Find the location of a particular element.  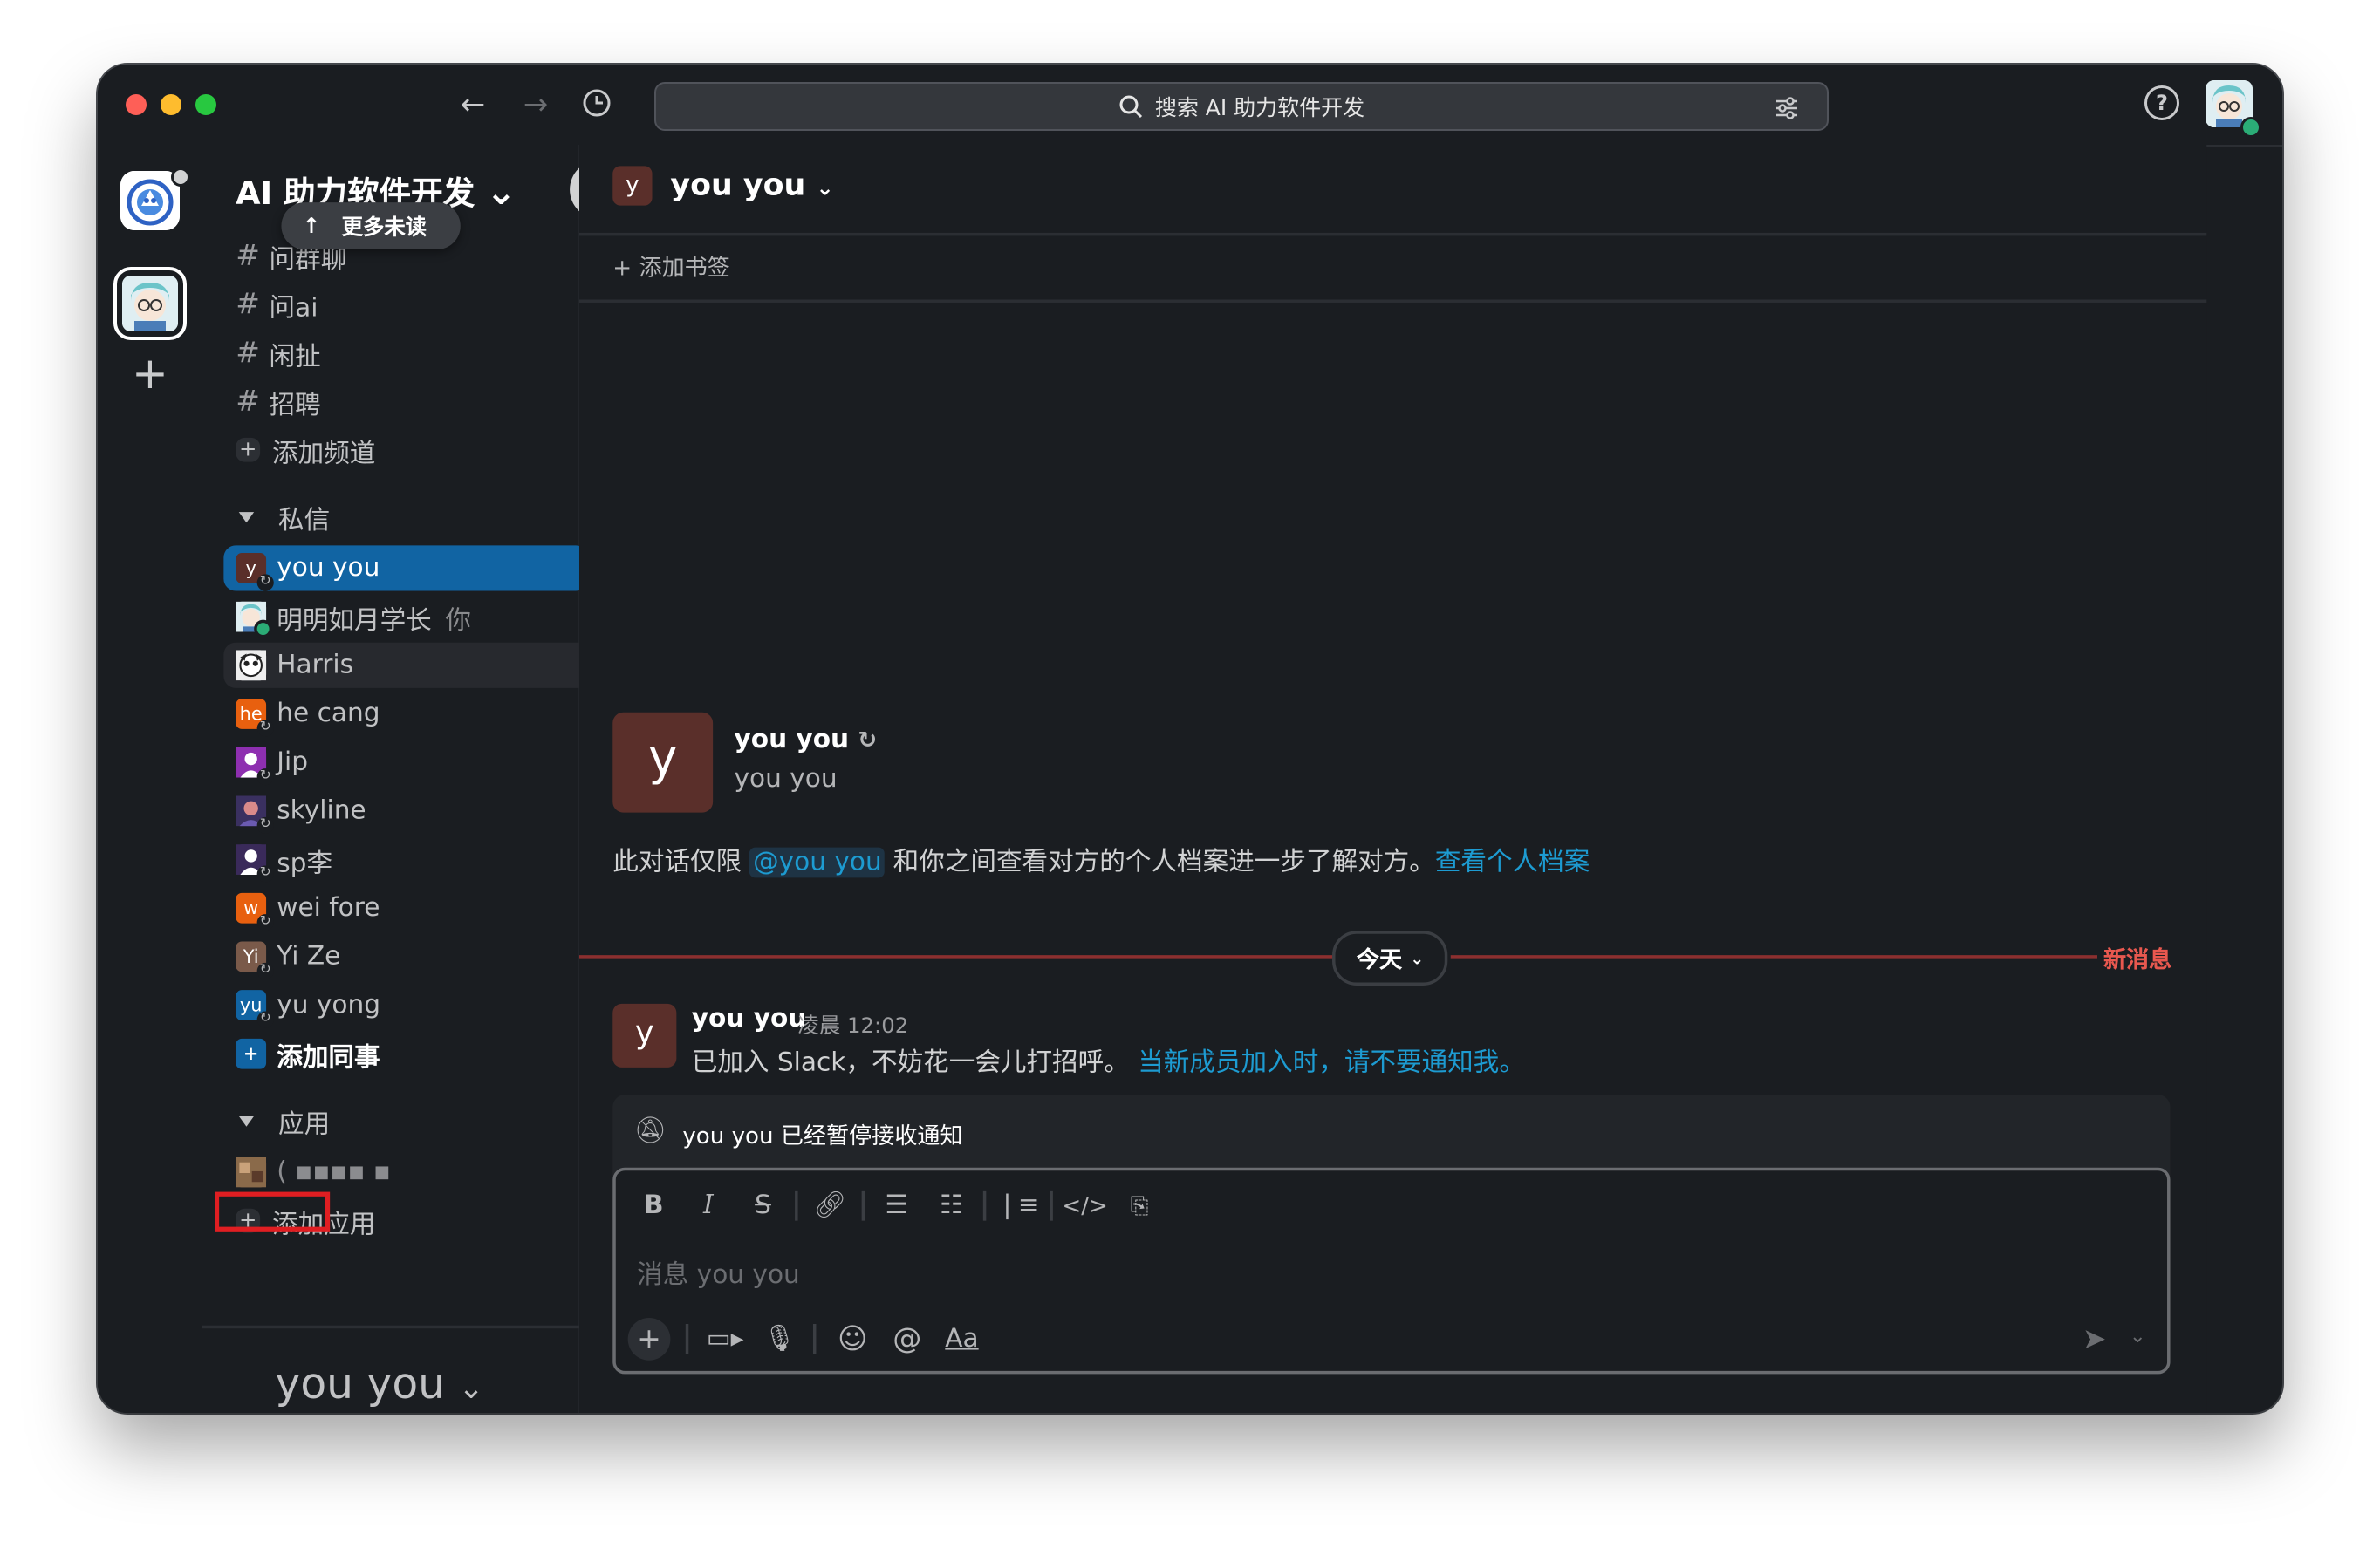

apps-section-header: 应用 is located at coordinates (275, 1120).